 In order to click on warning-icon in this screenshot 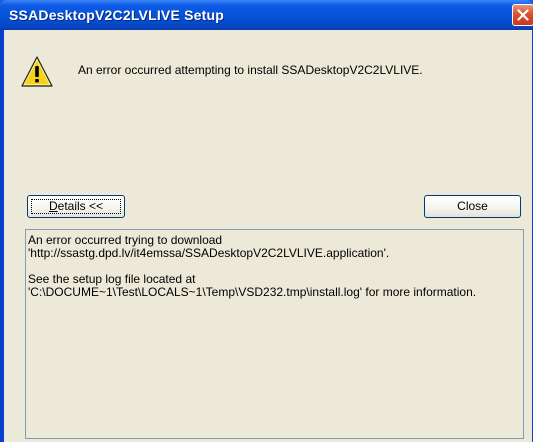, I will do `click(37, 71)`.